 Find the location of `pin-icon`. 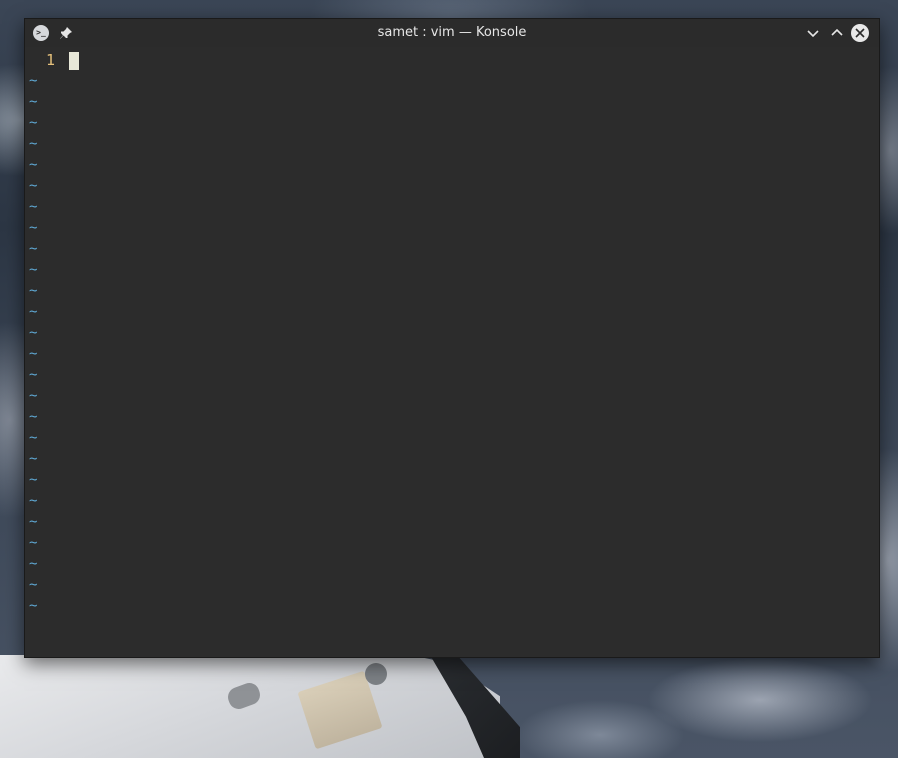

pin-icon is located at coordinates (66, 33).